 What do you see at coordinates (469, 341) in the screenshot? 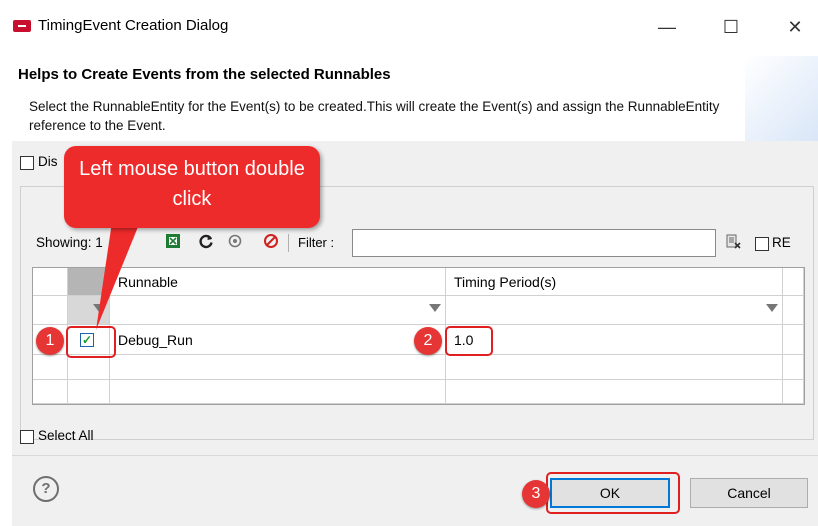
I see `highlight-period` at bounding box center [469, 341].